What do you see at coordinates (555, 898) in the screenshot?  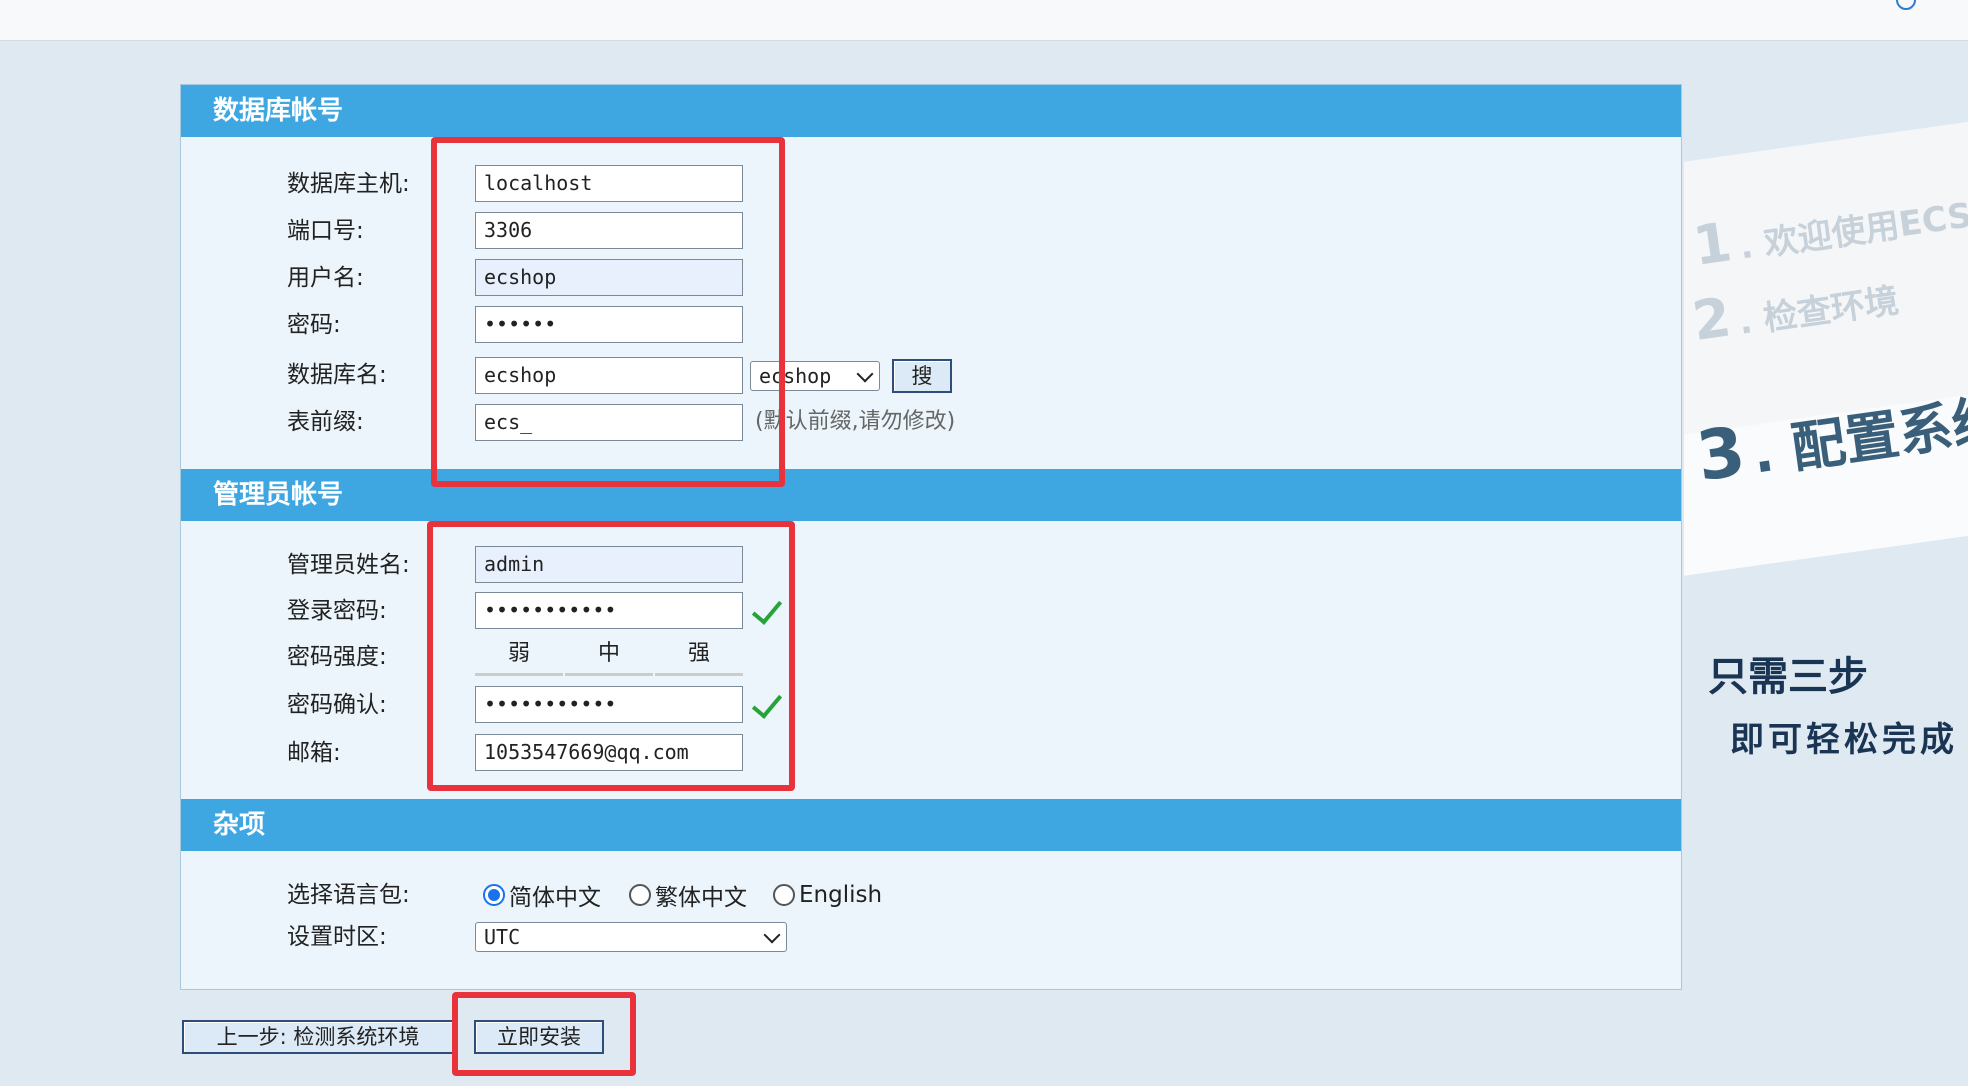 I see `lang-simplified-label: 简体中文` at bounding box center [555, 898].